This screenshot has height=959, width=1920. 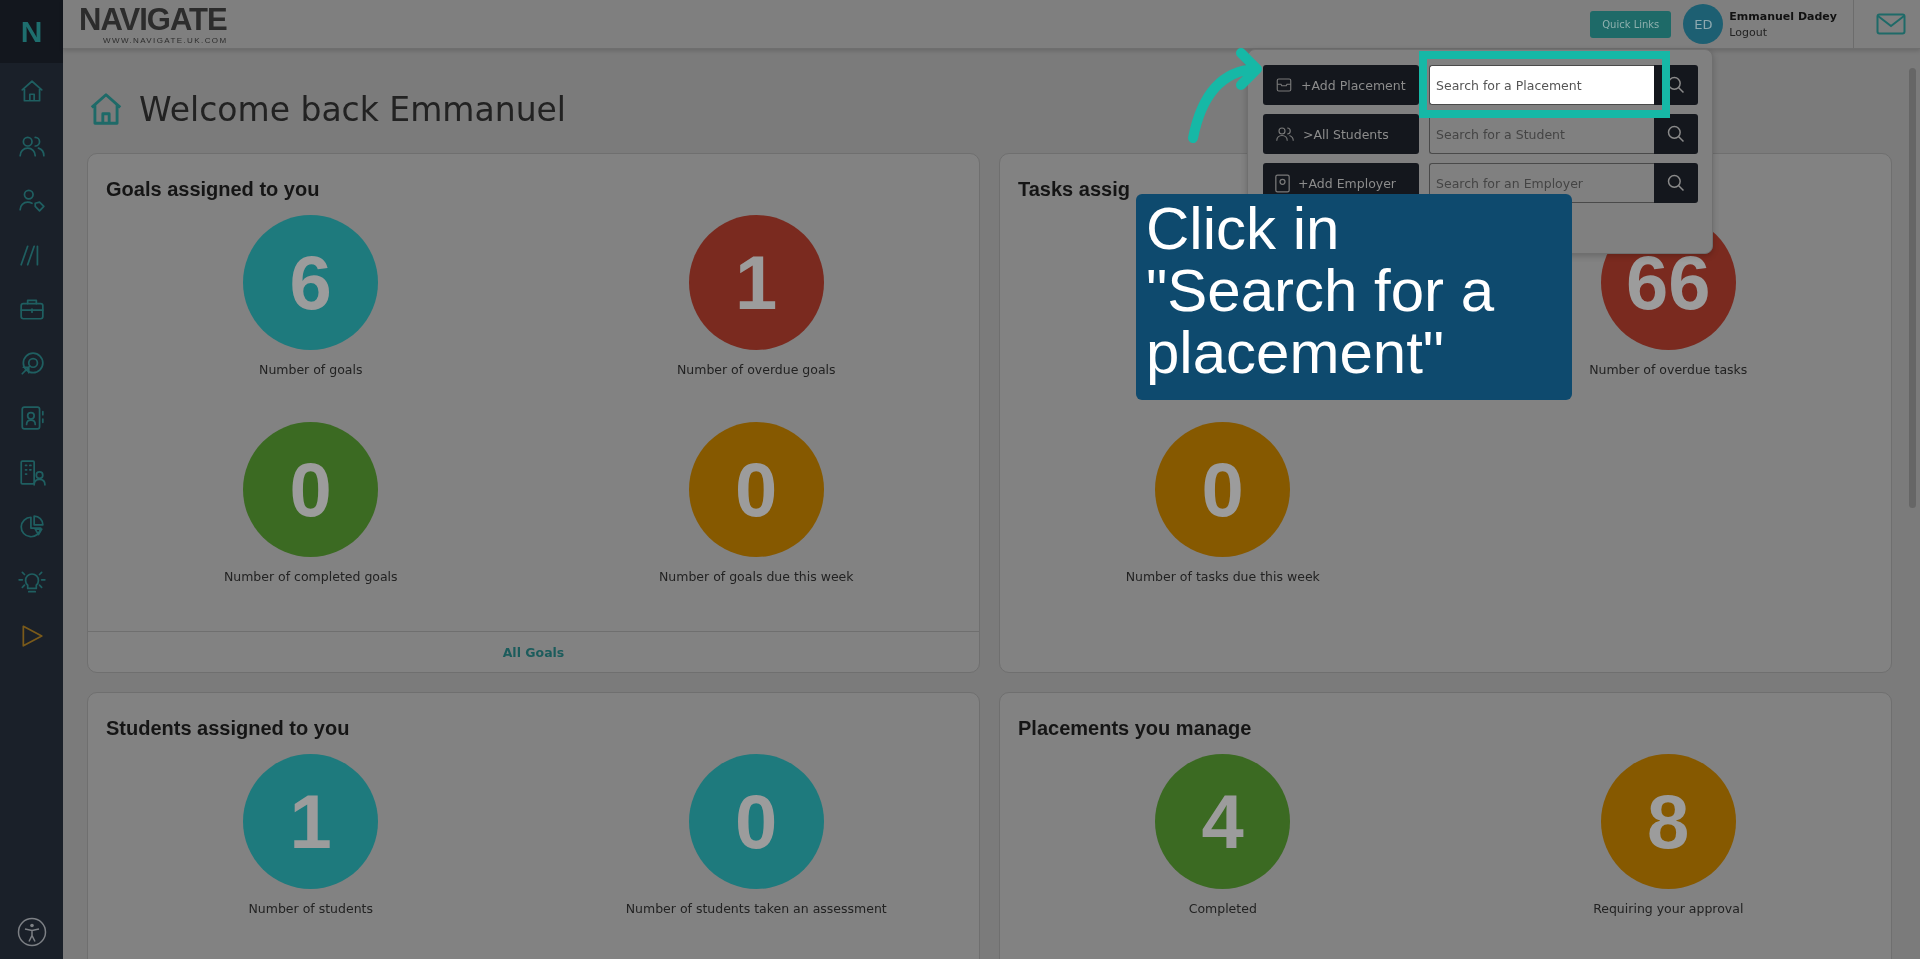 What do you see at coordinates (311, 282) in the screenshot?
I see `stat-circle: 6` at bounding box center [311, 282].